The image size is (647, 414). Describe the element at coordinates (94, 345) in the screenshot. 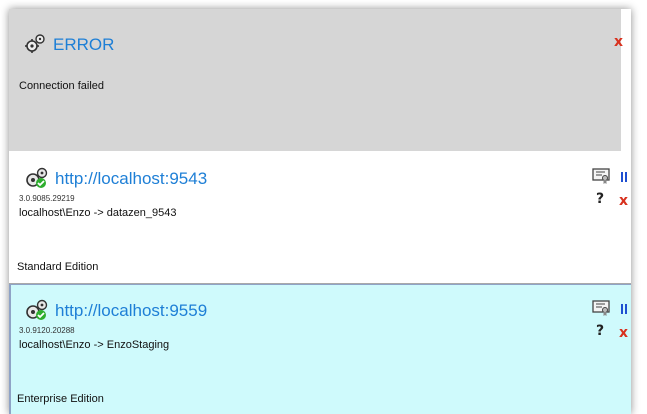

I see `server-connection: localhost\Enzo -> EnzoStaging` at that location.